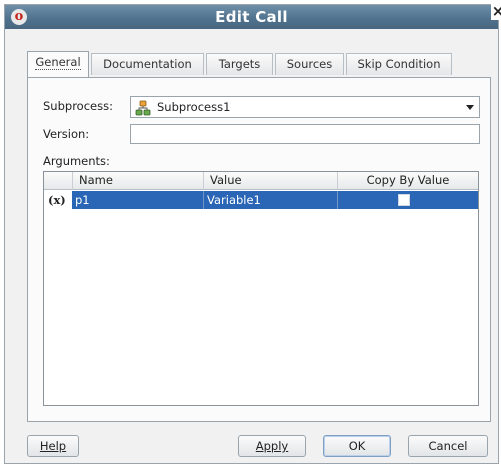 This screenshot has width=501, height=465. What do you see at coordinates (357, 446) in the screenshot?
I see `ok-button: OK` at bounding box center [357, 446].